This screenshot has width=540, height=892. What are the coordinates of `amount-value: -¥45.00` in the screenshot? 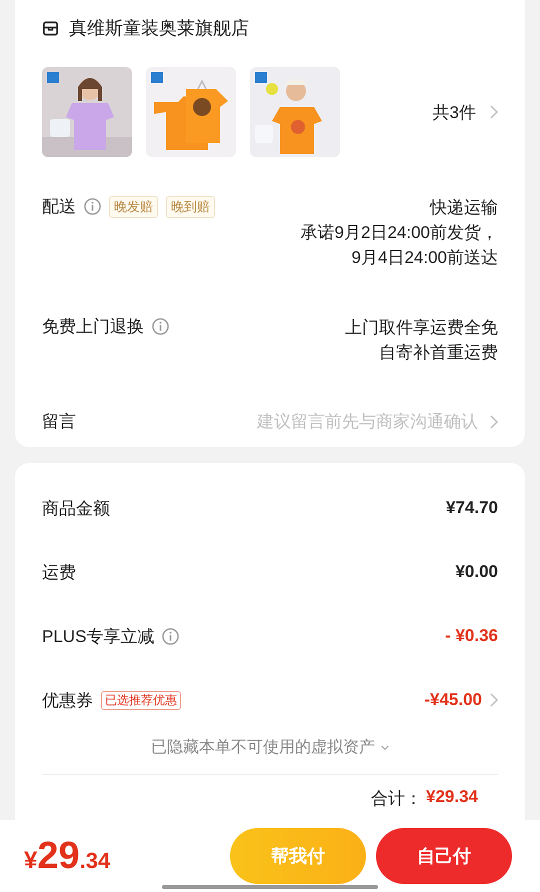 It's located at (453, 700).